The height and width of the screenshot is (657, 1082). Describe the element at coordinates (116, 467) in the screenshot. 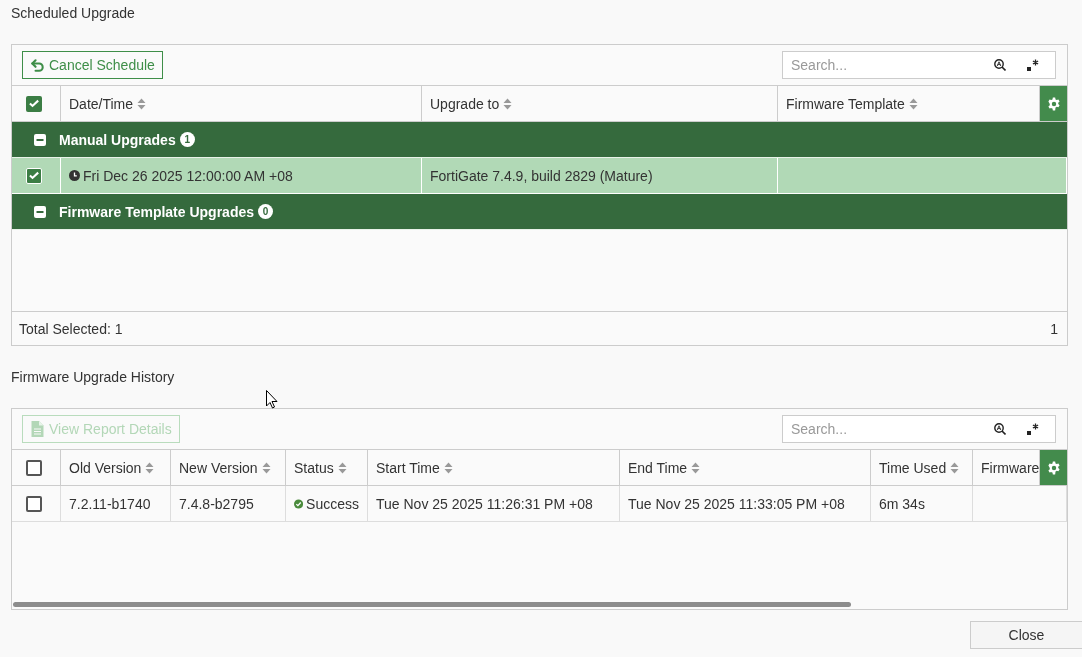

I see `column-header: Old Version` at that location.